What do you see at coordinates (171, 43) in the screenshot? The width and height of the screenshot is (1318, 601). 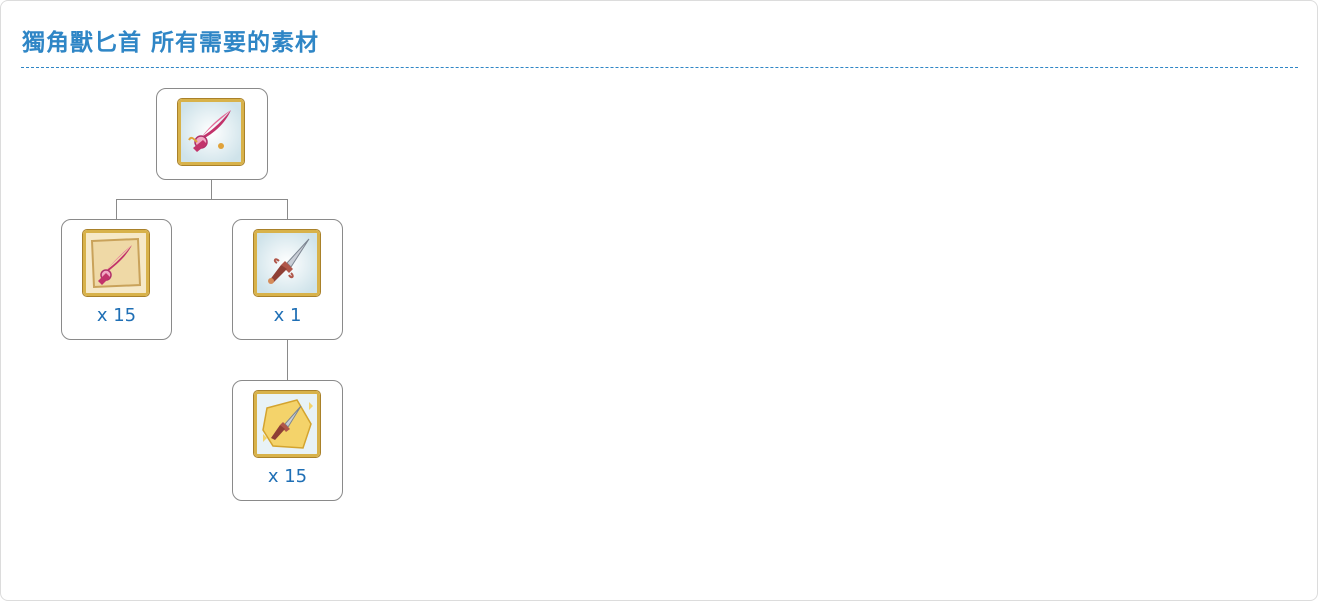 I see `page-title: 獨角獸匕首 所有需要的素材` at bounding box center [171, 43].